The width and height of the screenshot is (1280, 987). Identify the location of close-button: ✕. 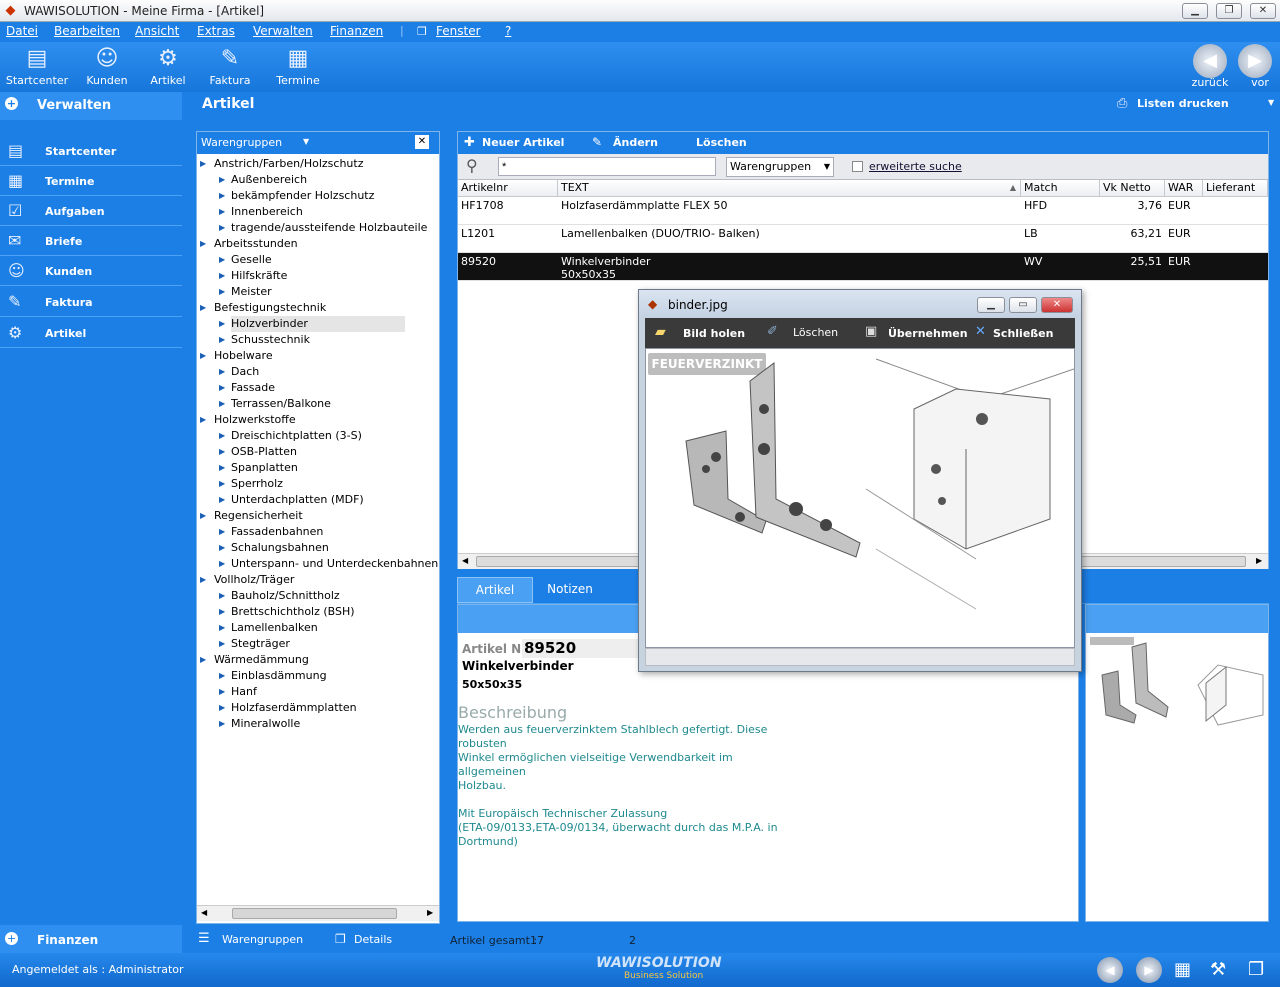
(1263, 11).